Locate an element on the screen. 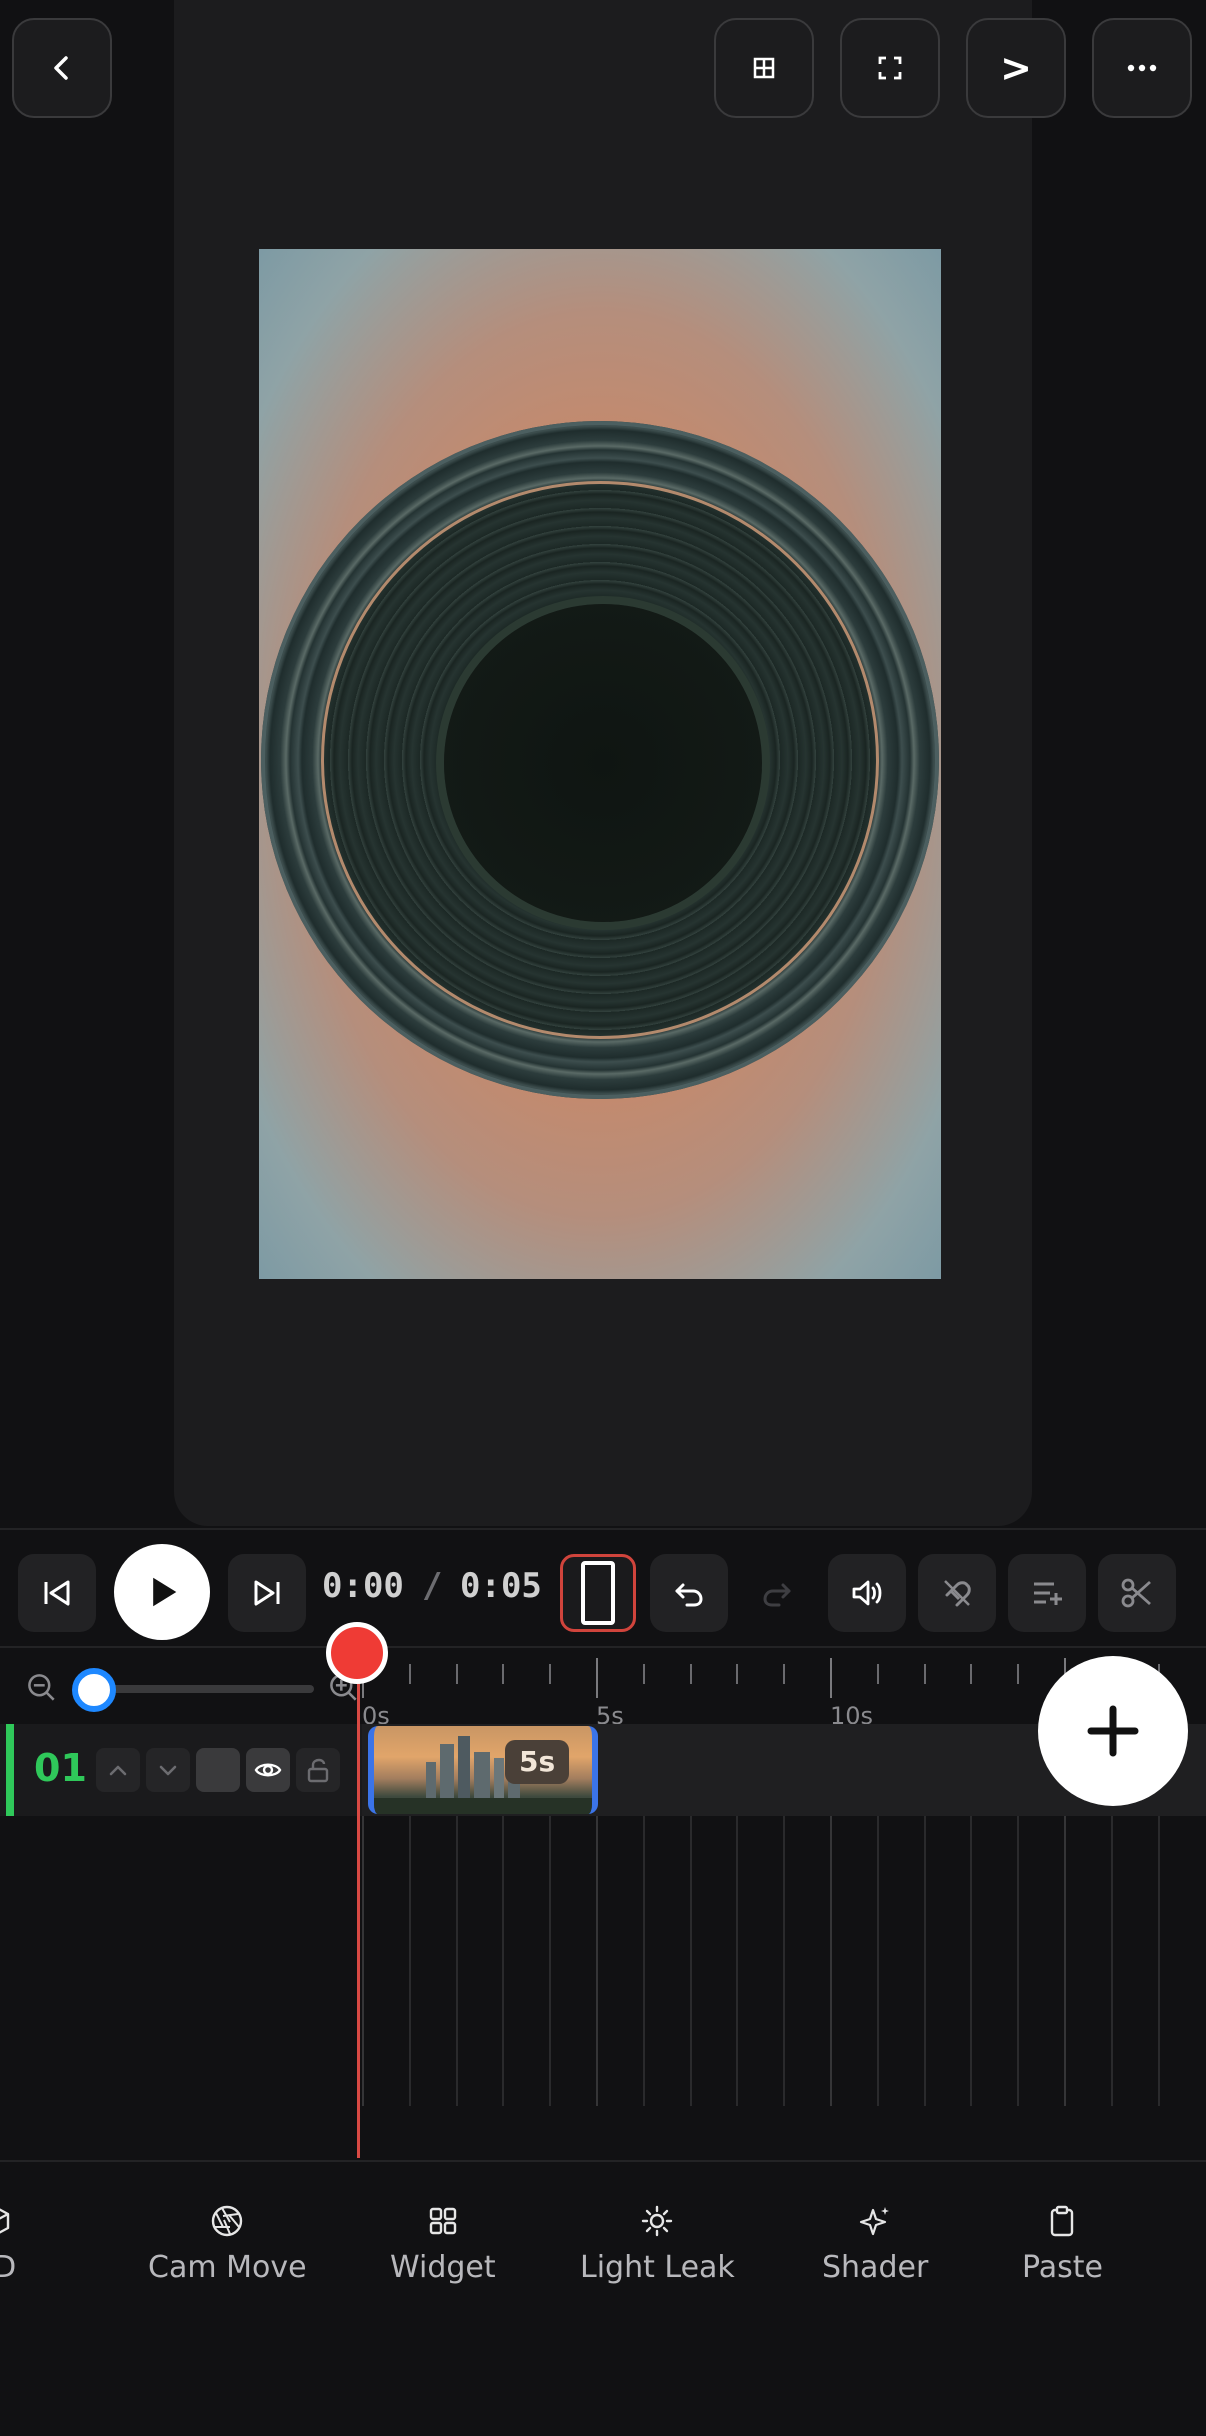 The width and height of the screenshot is (1206, 2436). clip-thumb-ground is located at coordinates (483, 1806).